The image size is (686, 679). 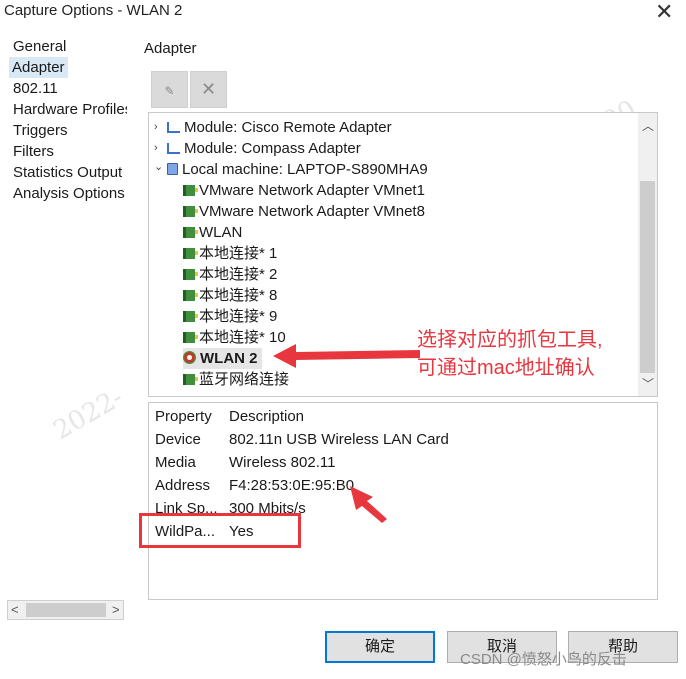 What do you see at coordinates (510, 354) in the screenshot?
I see `annotation-text: 选择对应的抓包工具, 可通过mac地址确认` at bounding box center [510, 354].